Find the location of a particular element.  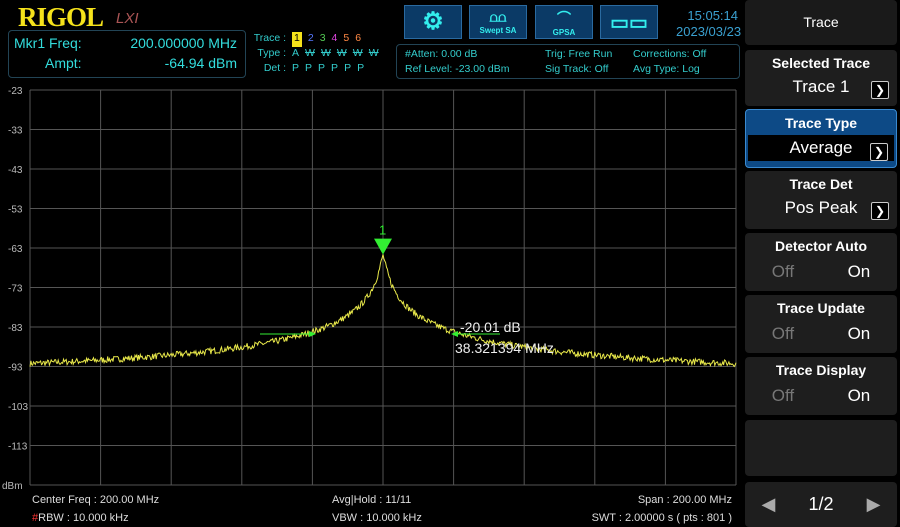

page-next-icon: ▶ is located at coordinates (874, 504).